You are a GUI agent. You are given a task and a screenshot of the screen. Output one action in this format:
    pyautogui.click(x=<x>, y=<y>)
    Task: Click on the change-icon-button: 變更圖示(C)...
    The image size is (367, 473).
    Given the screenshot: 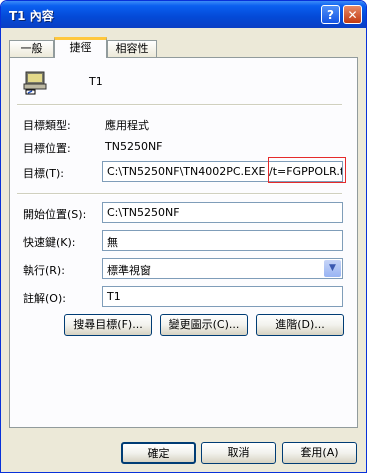 What is the action you would take?
    pyautogui.click(x=204, y=325)
    